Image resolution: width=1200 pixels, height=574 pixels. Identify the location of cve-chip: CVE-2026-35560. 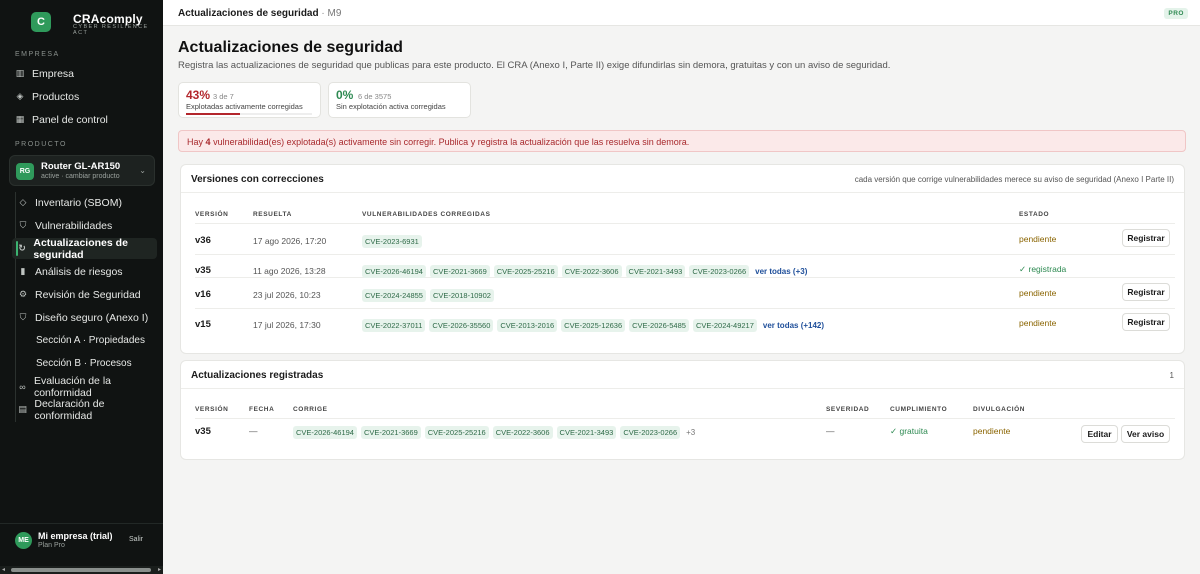
(461, 325).